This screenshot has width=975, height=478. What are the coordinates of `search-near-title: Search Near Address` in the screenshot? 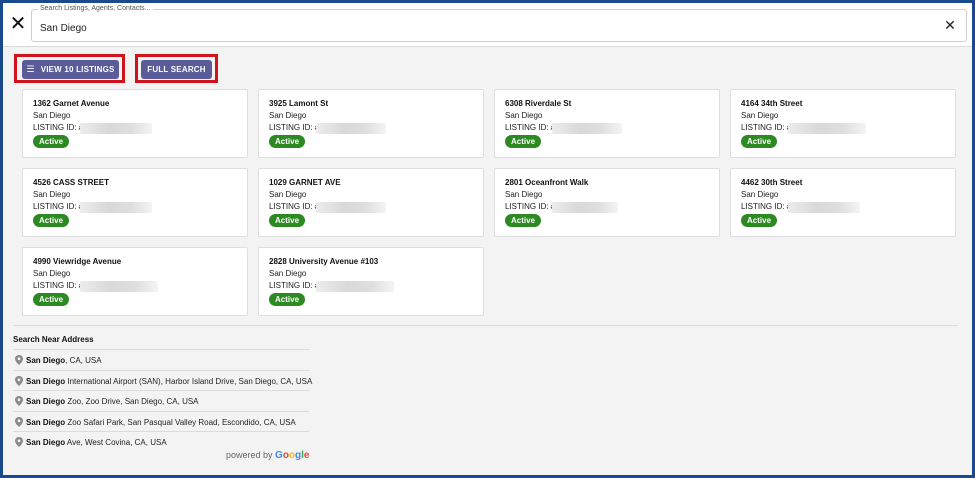 It's located at (53, 339).